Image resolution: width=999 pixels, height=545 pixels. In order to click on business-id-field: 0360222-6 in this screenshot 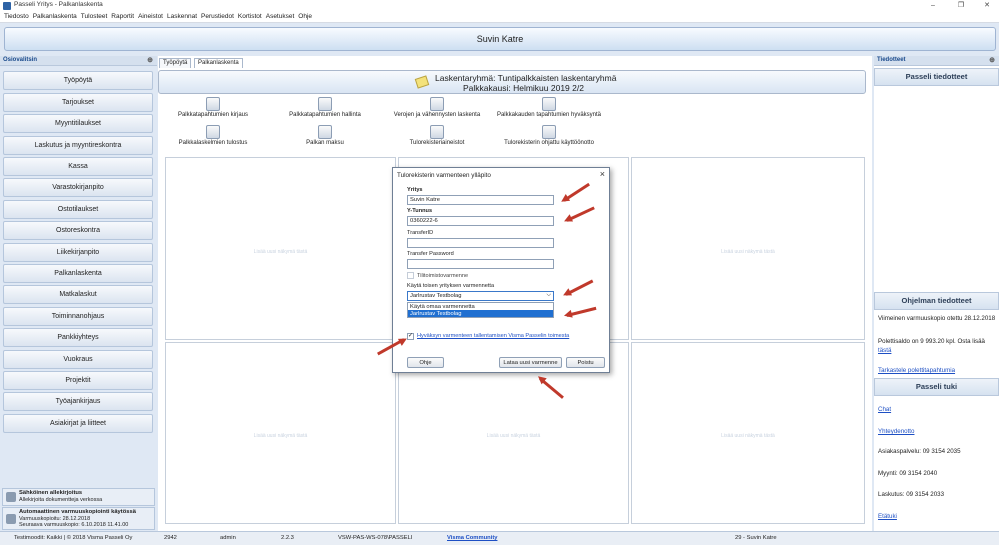, I will do `click(480, 221)`.